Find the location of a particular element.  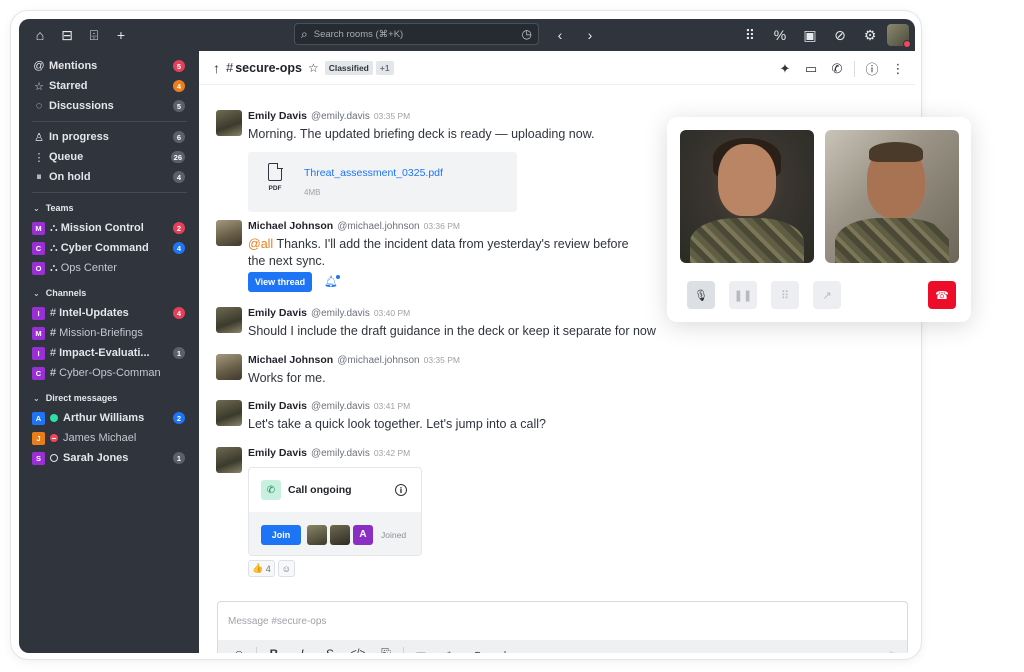

sidebar-item-cyber-command: C ⛬ Cyber Command 4 is located at coordinates (109, 248).